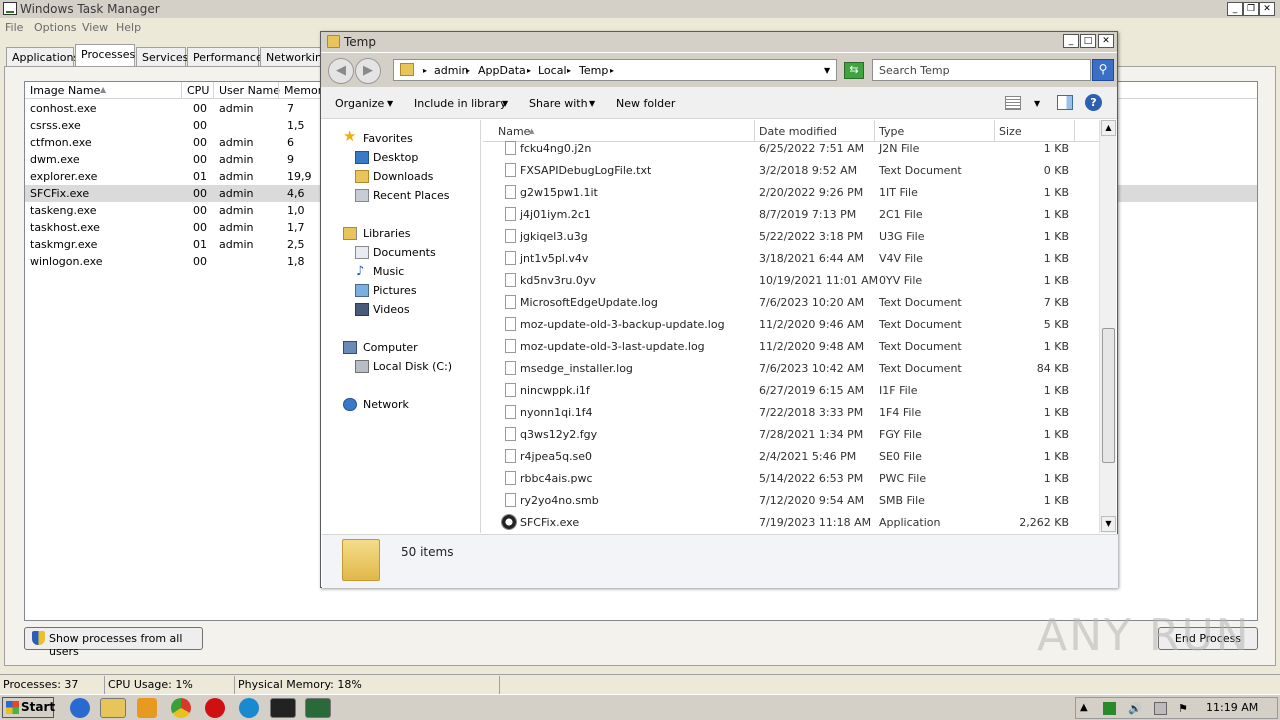 Image resolution: width=1280 pixels, height=720 pixels. I want to click on file-icon, so click(510, 214).